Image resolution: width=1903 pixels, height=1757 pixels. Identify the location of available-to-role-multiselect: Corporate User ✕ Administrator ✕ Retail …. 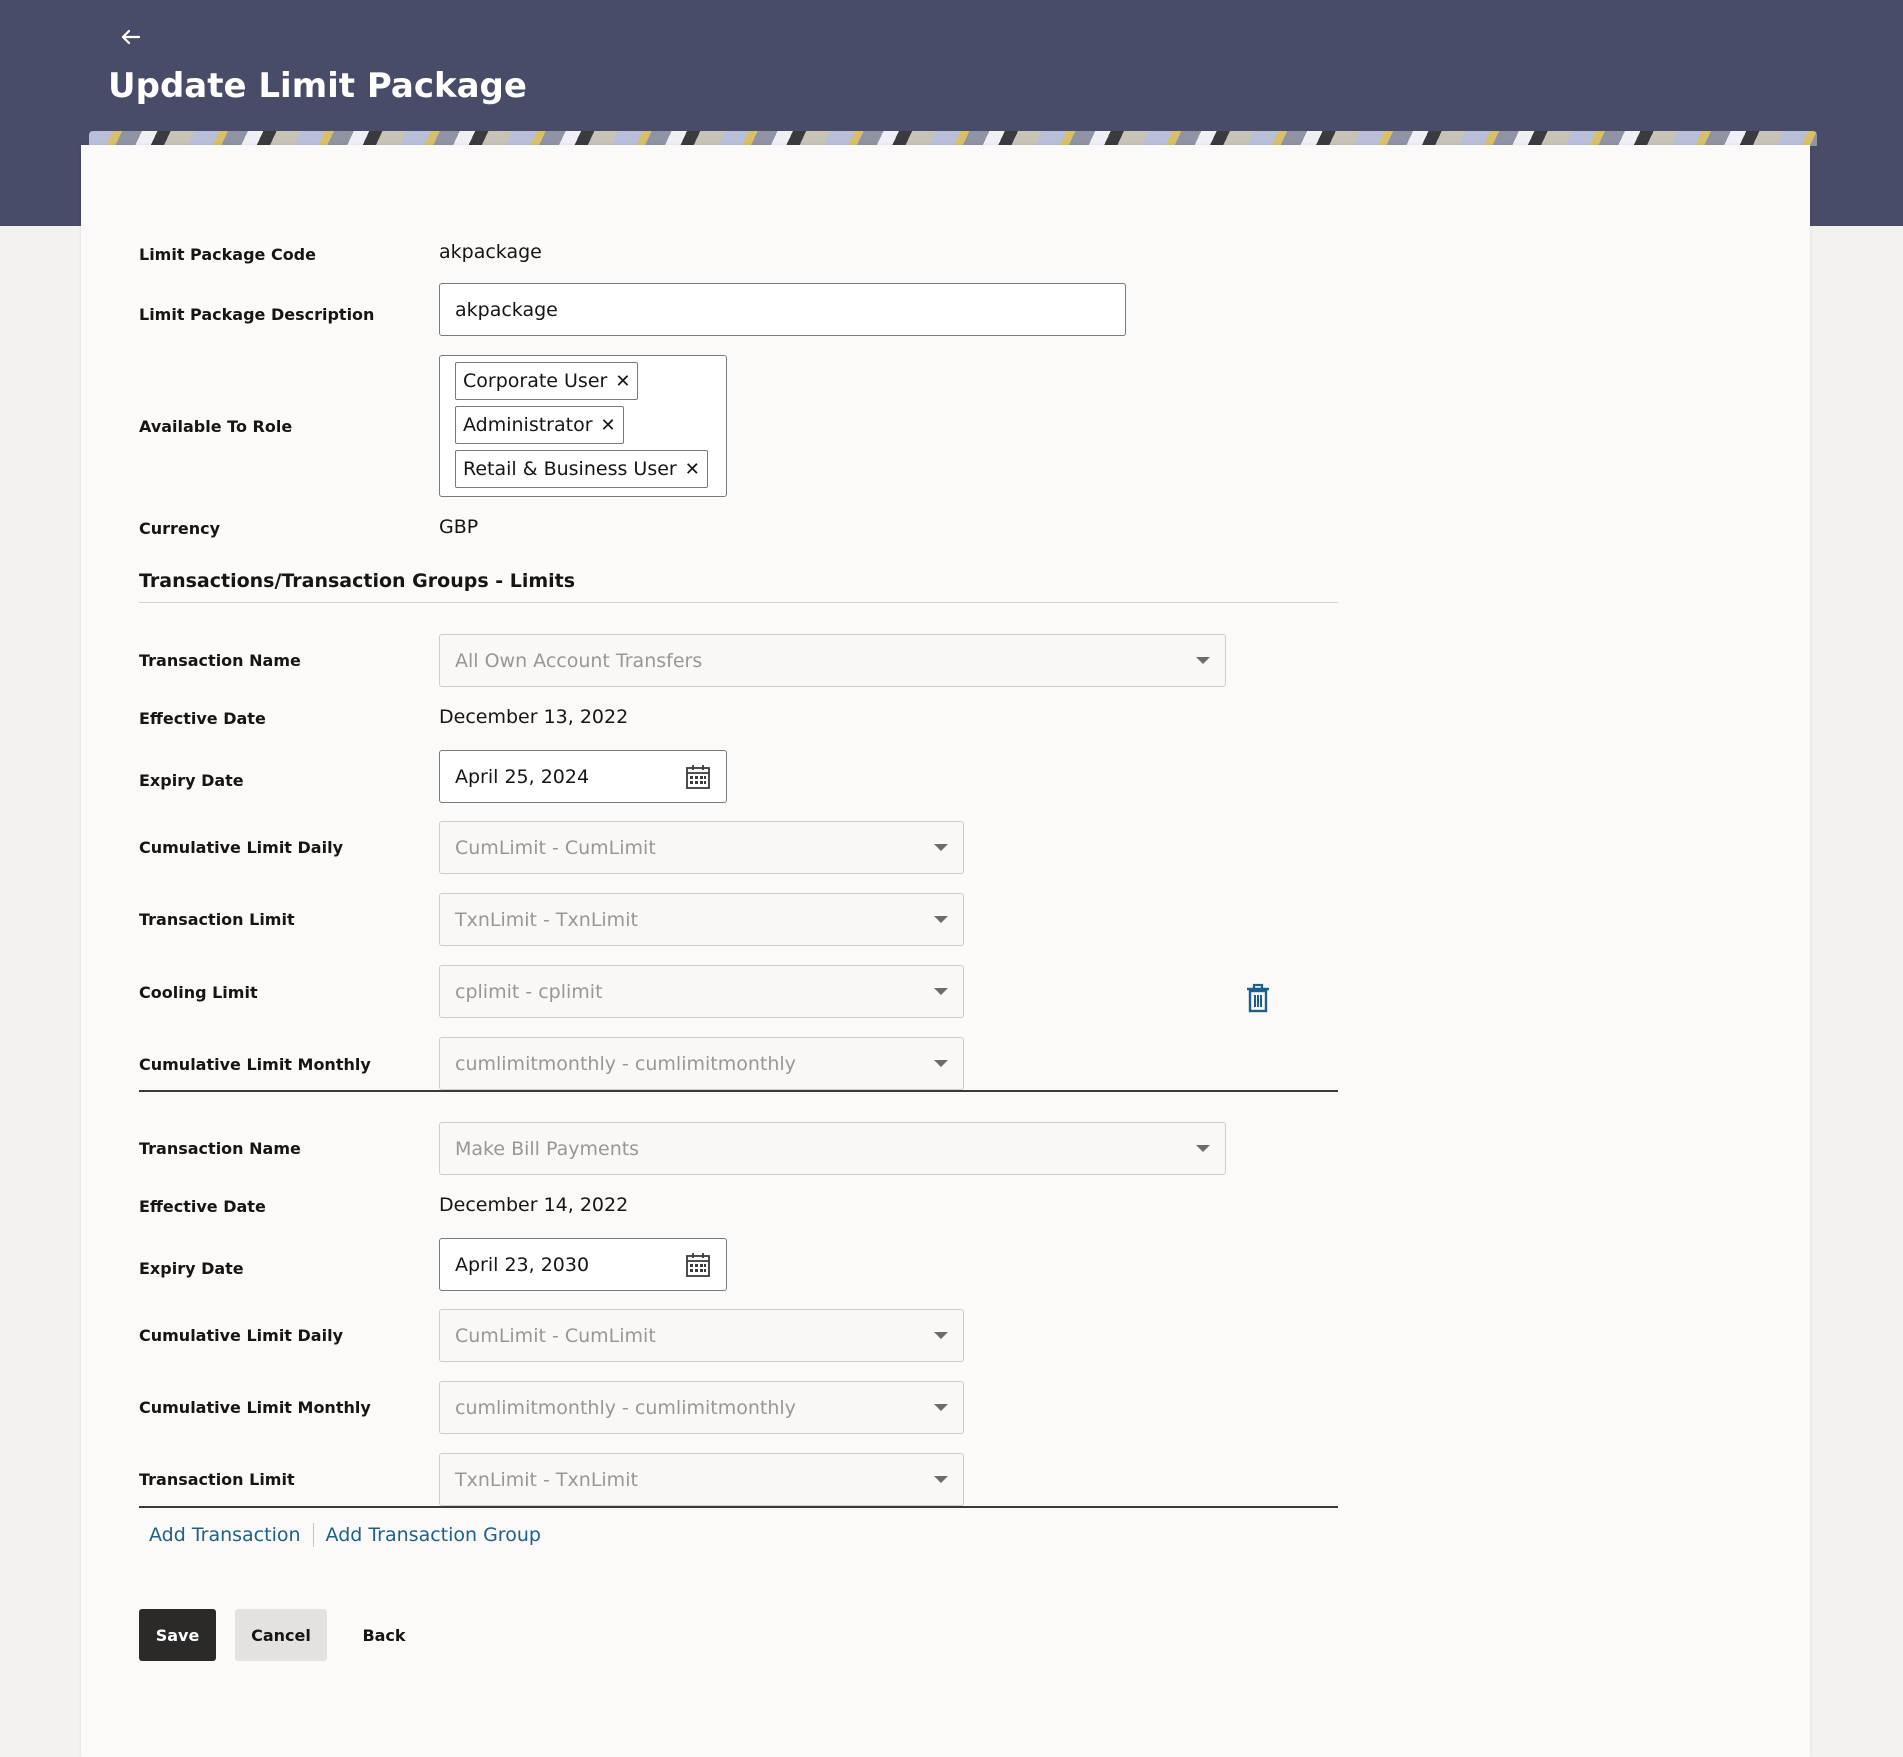
(583, 426).